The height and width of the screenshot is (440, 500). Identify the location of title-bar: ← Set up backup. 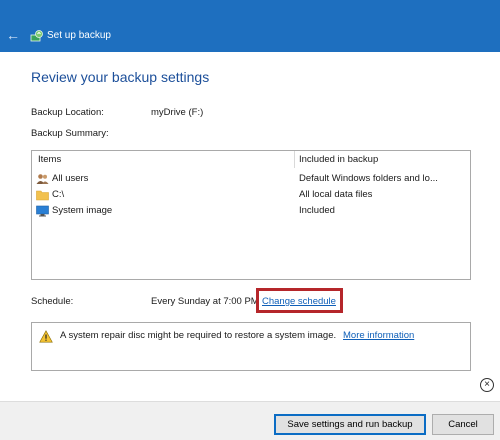
(250, 26).